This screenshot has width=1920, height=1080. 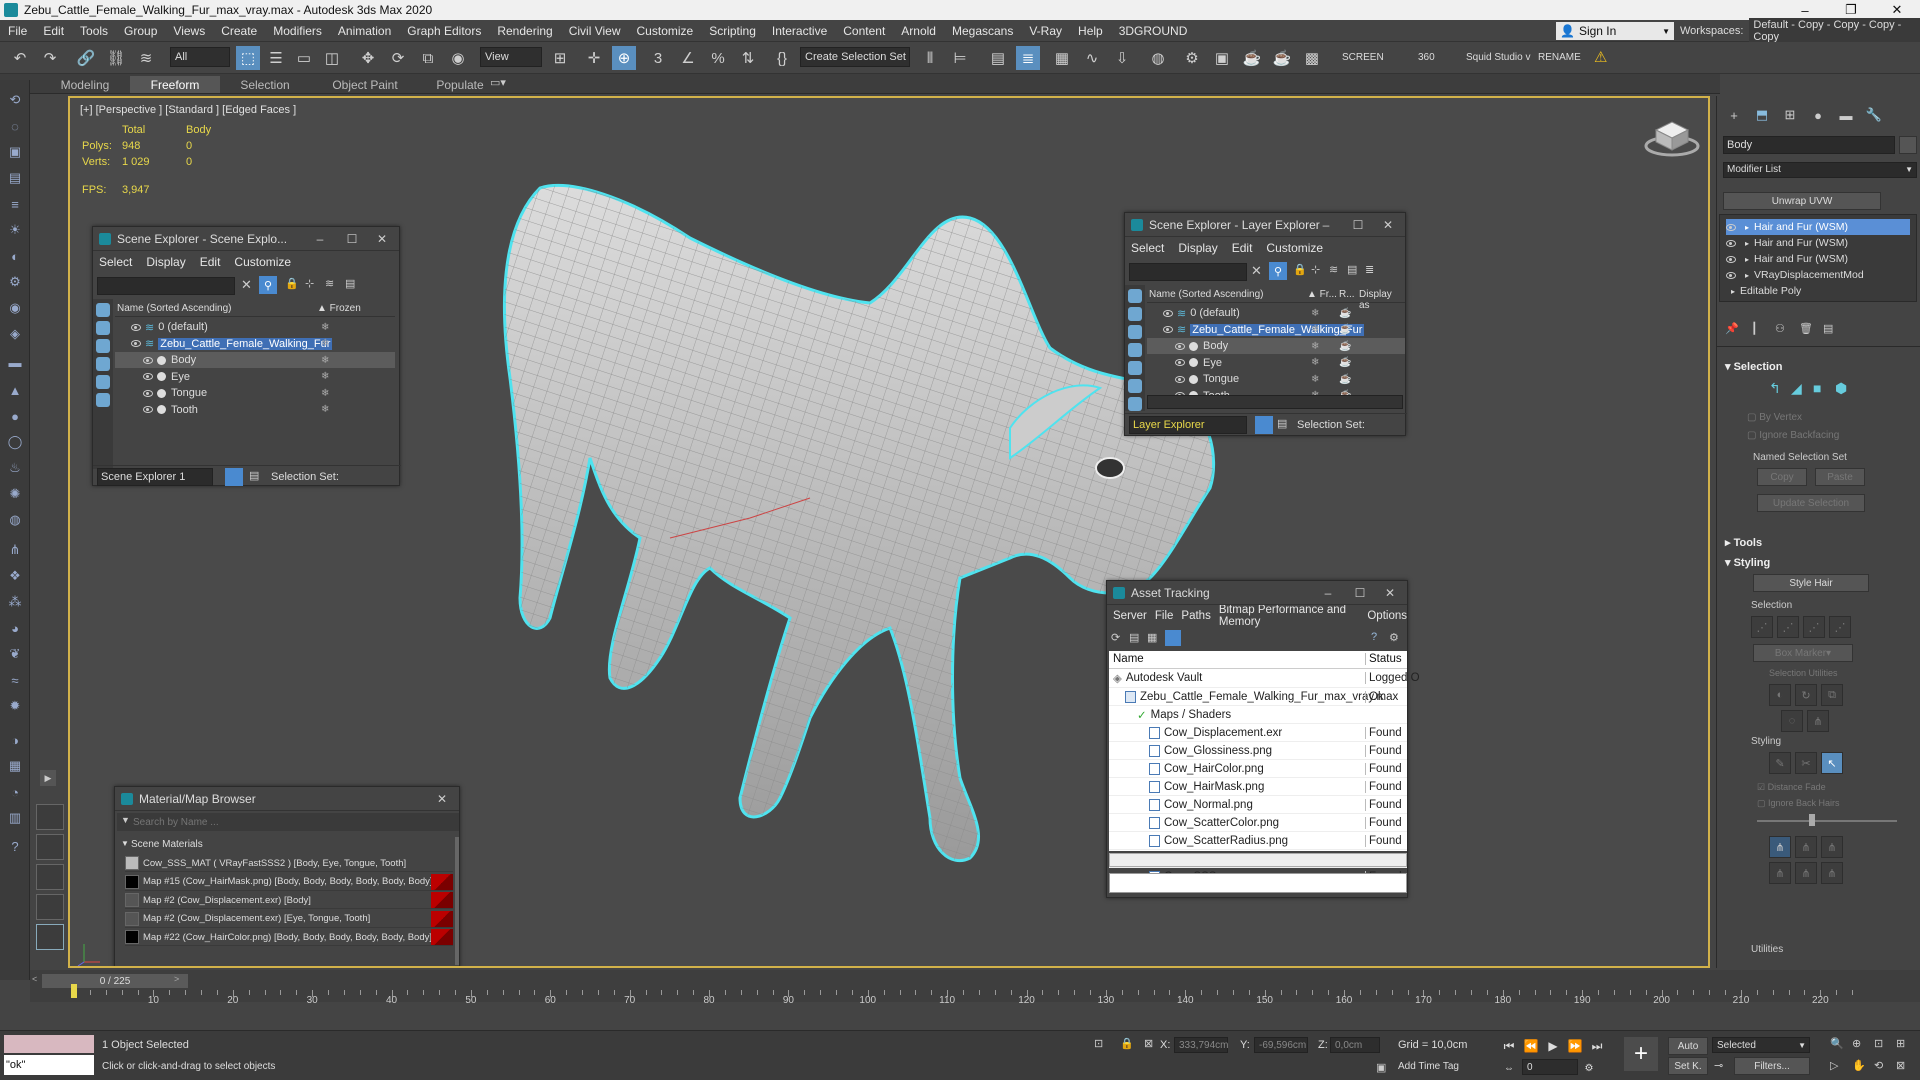 I want to click on scene-explorer-search, so click(x=166, y=286).